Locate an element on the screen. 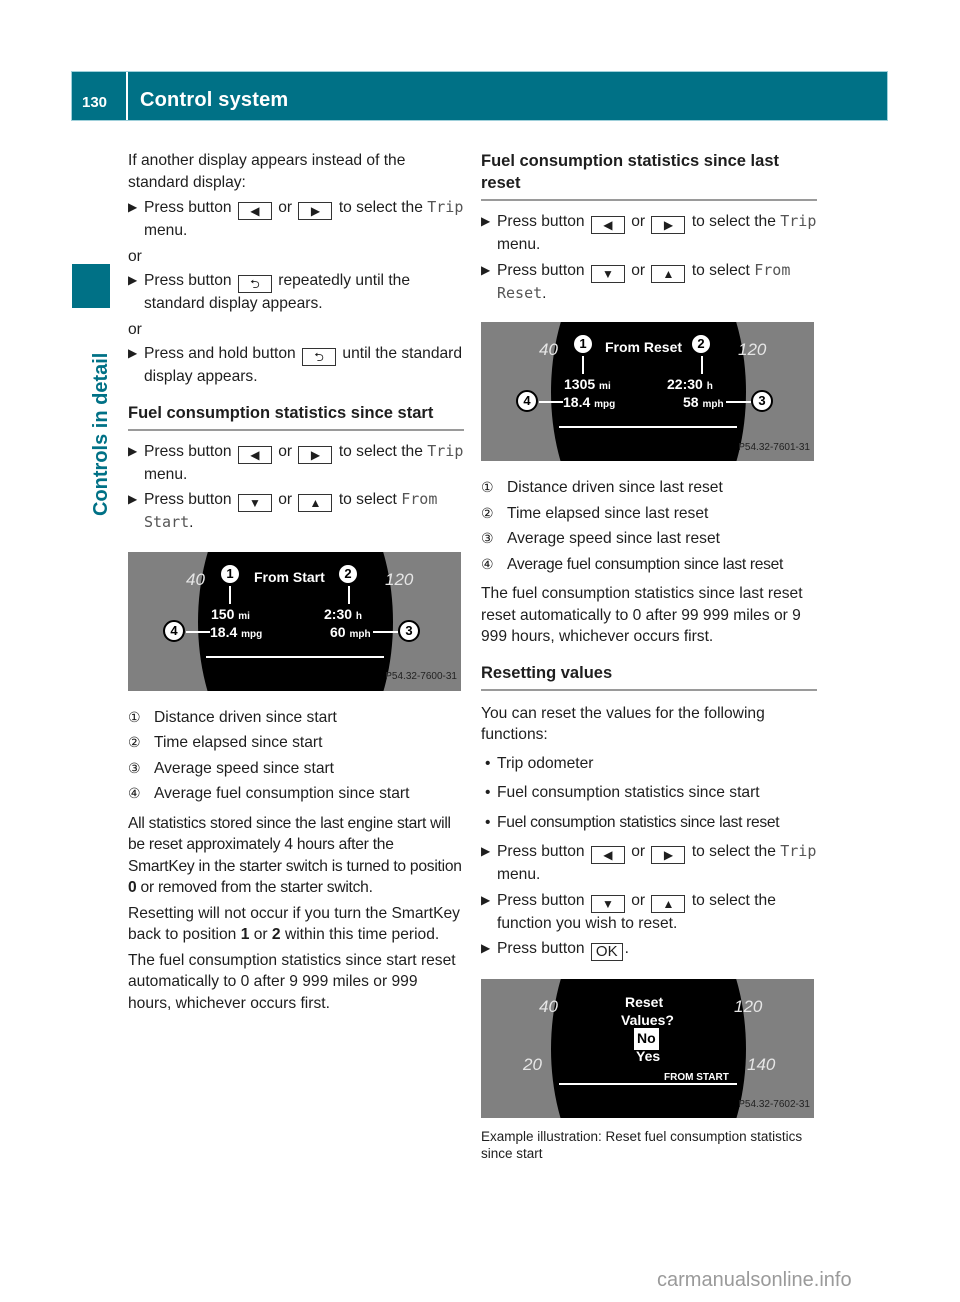 The image size is (960, 1302). callout-2: 2 is located at coordinates (348, 573).